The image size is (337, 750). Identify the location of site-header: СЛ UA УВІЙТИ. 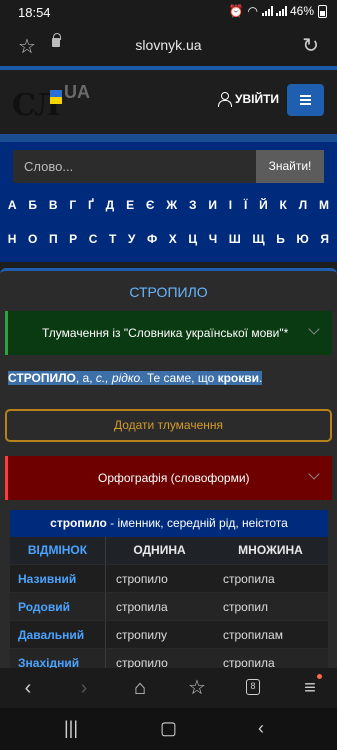
(168, 101).